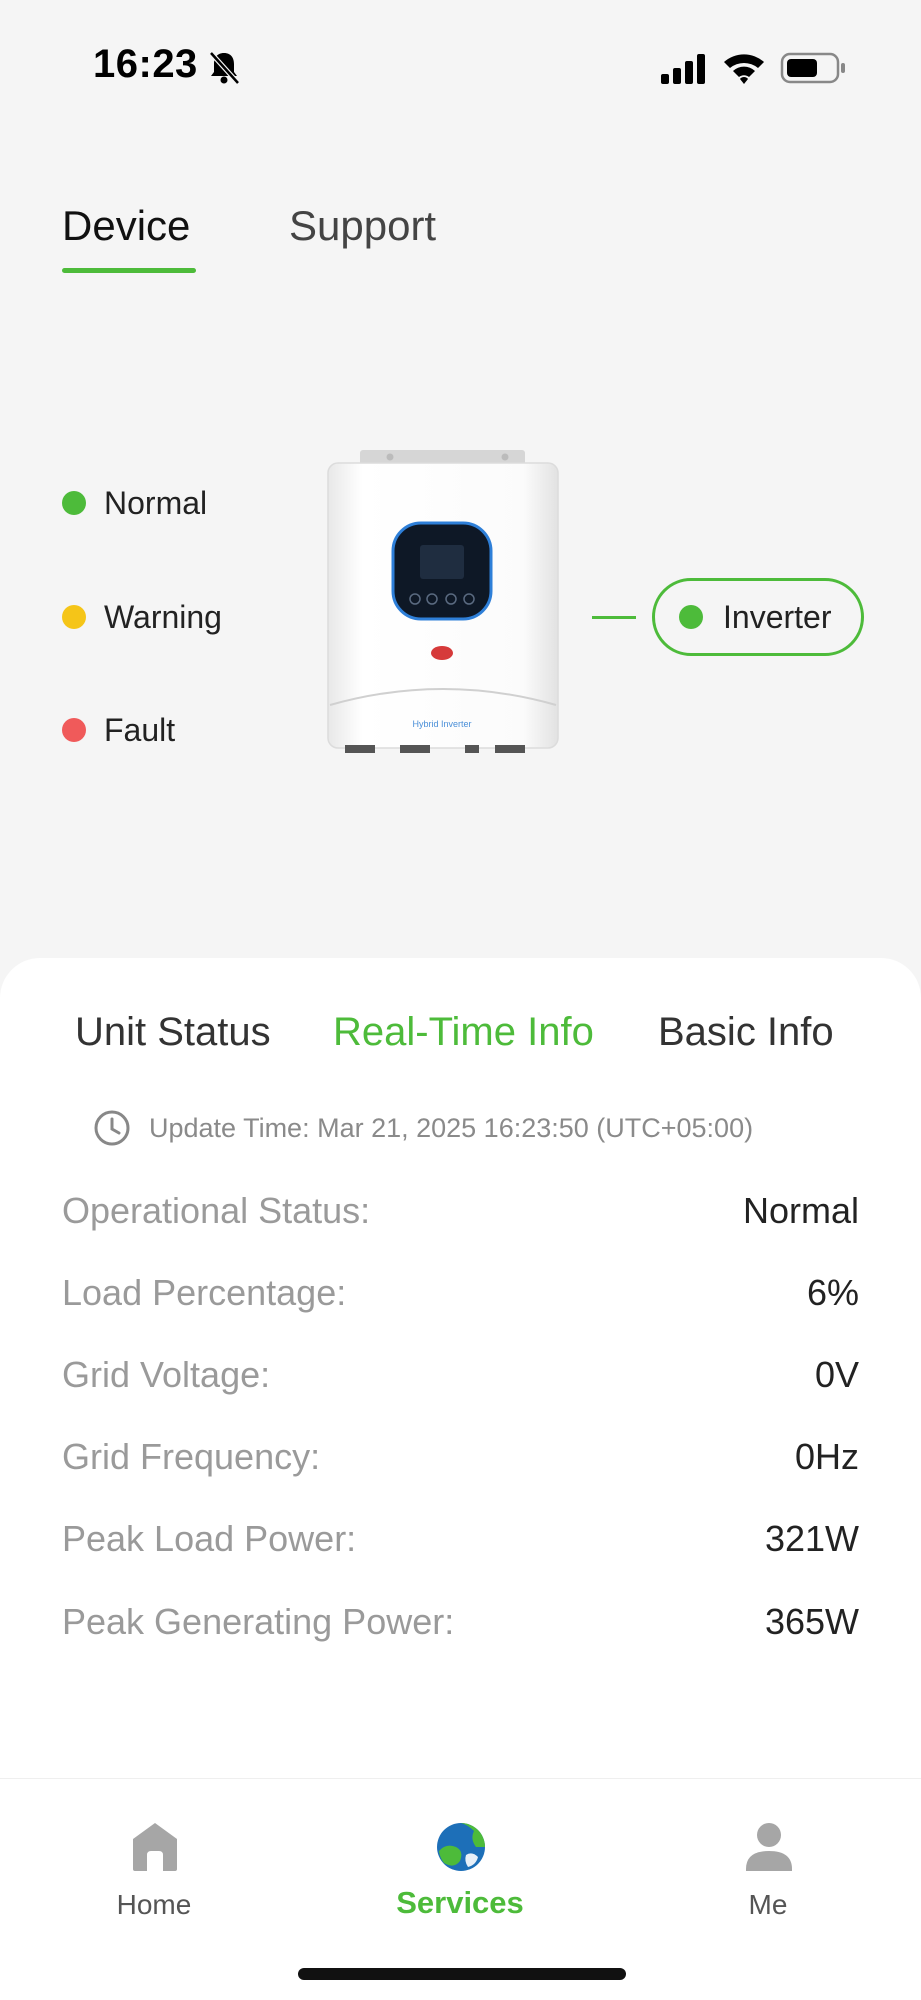 The width and height of the screenshot is (921, 2000). Describe the element at coordinates (463, 1032) in the screenshot. I see `tab-real-time-info: Real-Time Info` at that location.